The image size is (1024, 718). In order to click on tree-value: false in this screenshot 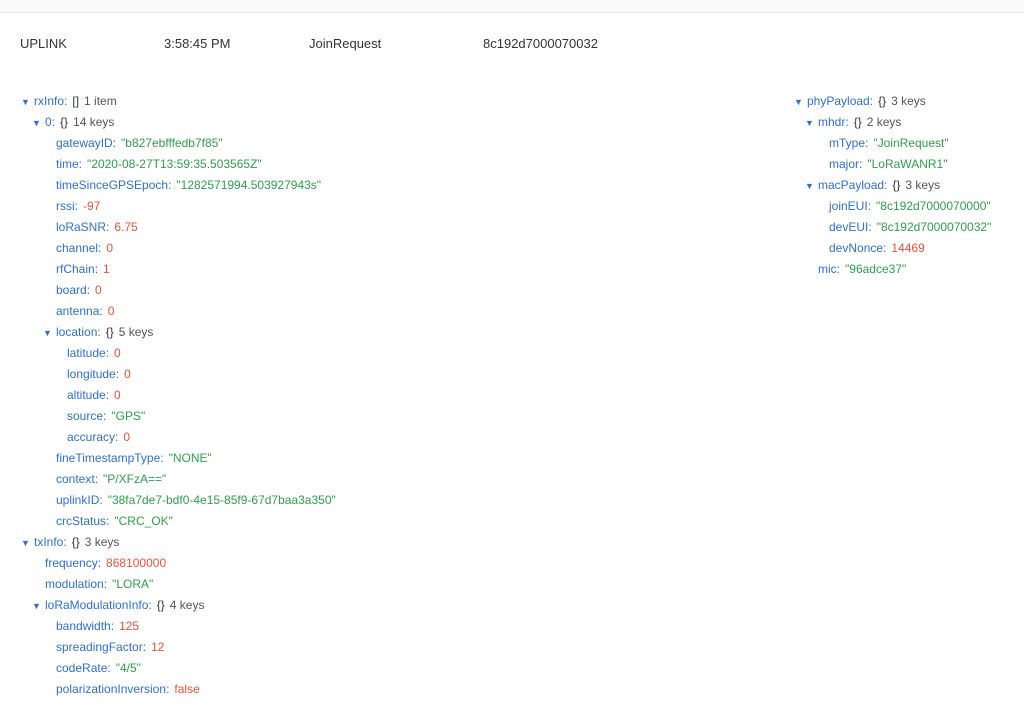, I will do `click(187, 689)`.